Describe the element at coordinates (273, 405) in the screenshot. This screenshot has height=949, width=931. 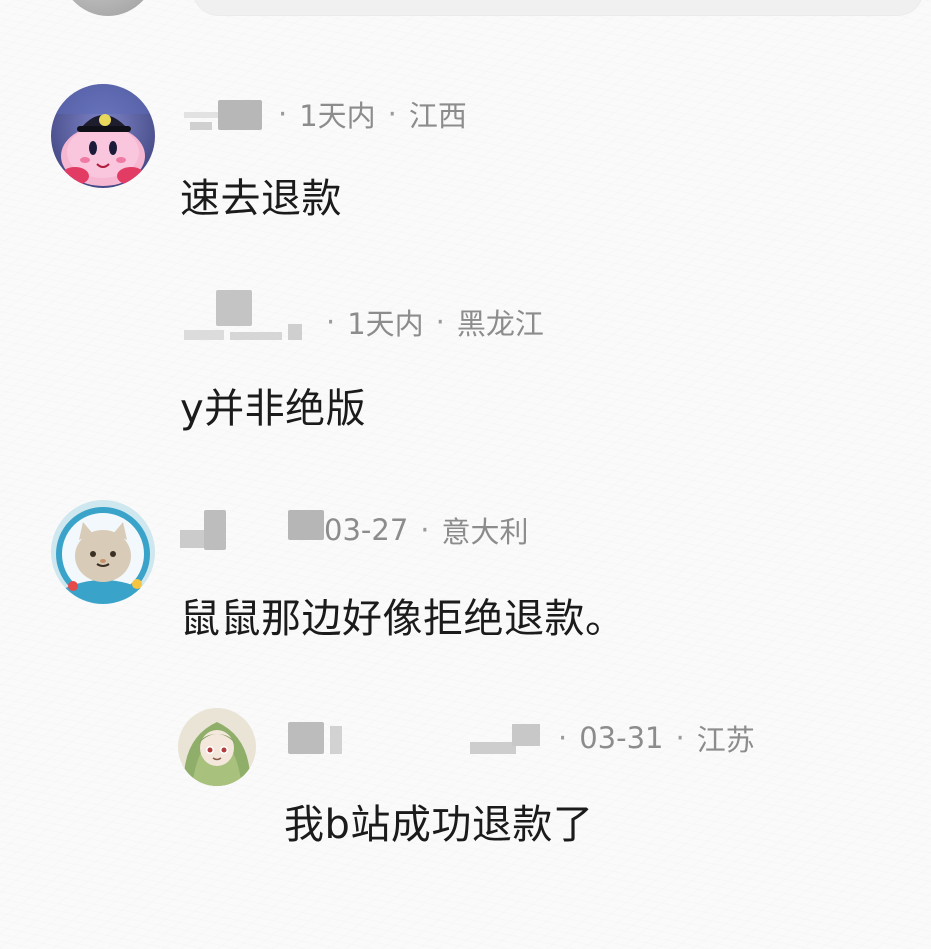
I see `comment-content: y并非绝版` at that location.